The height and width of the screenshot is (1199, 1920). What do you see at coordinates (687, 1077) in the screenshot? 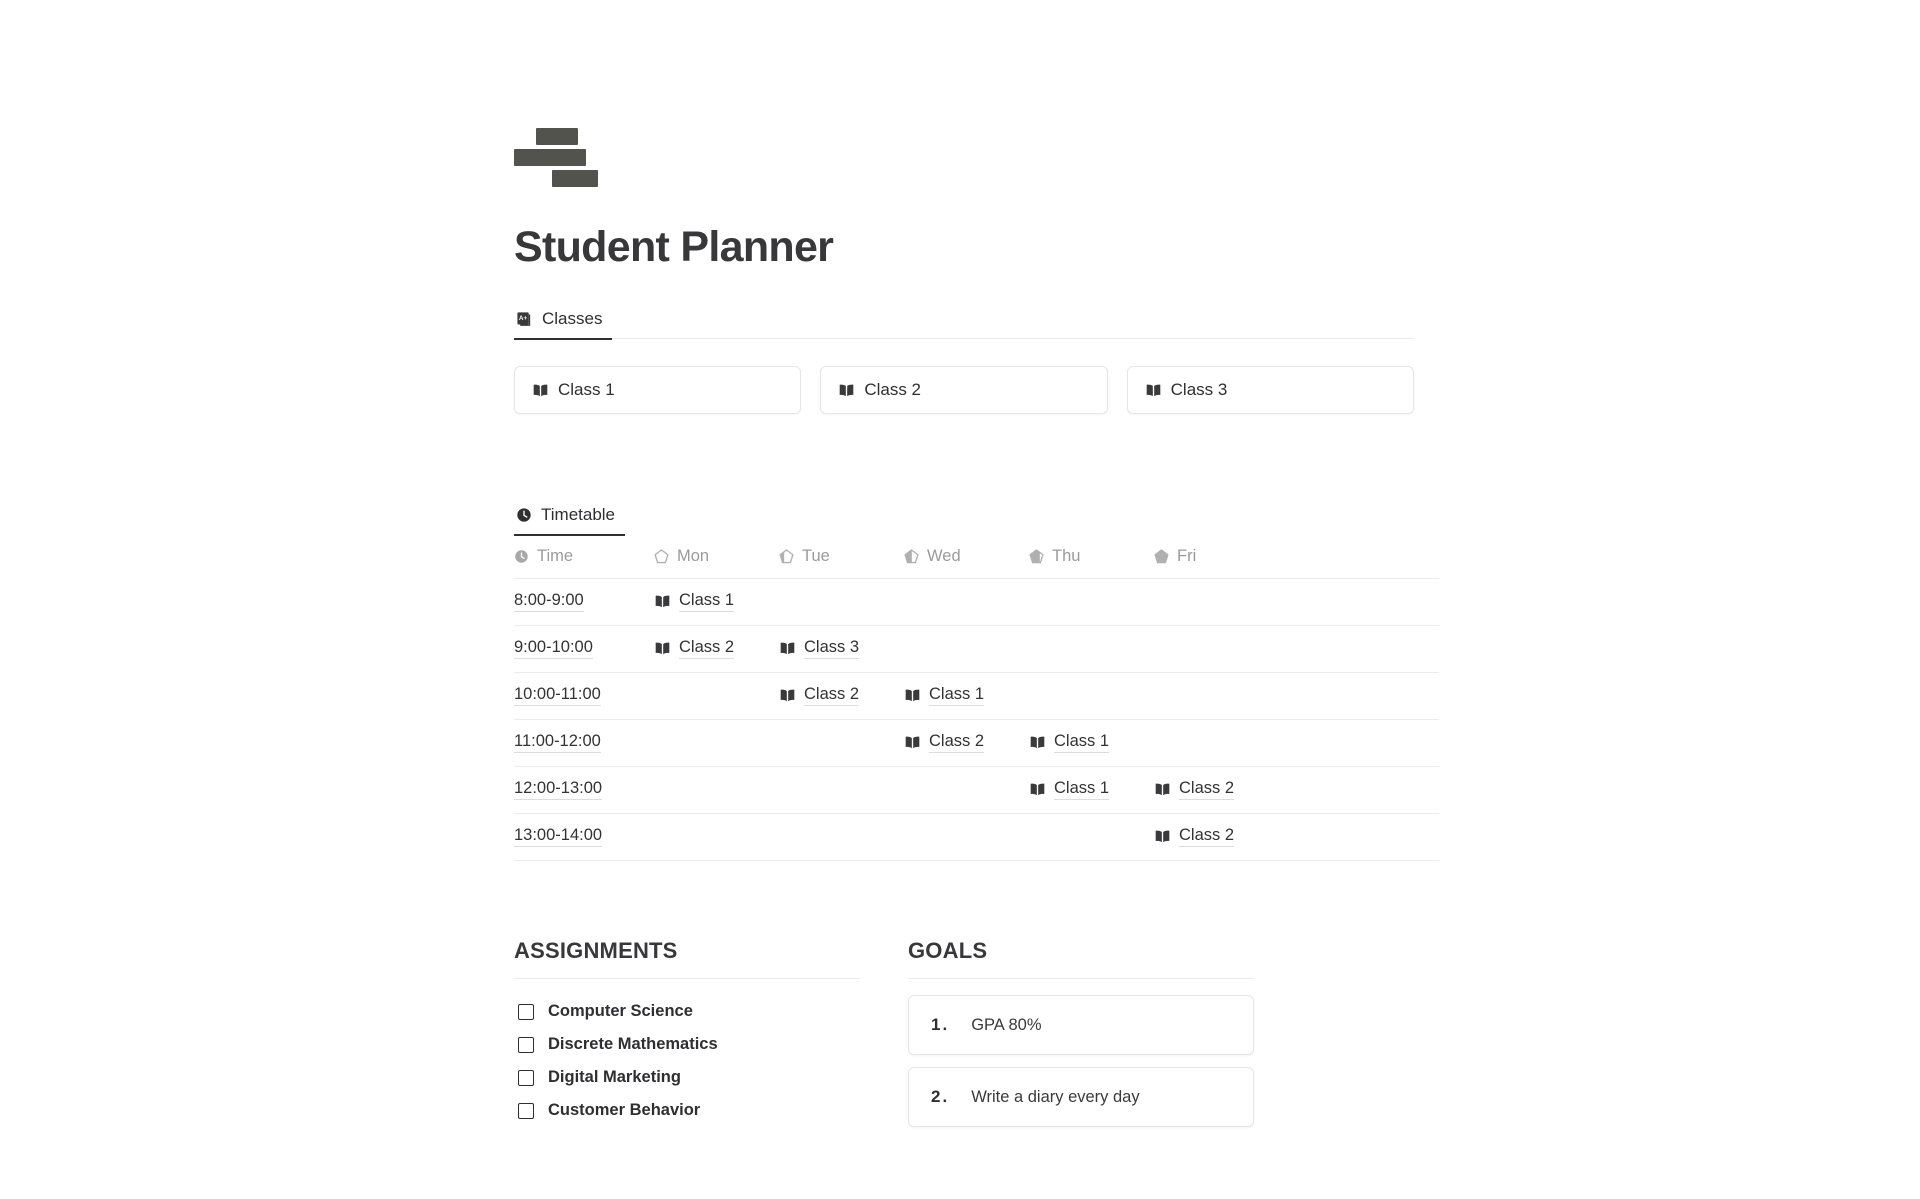
I see `assignment-item: Digital Marketing` at bounding box center [687, 1077].